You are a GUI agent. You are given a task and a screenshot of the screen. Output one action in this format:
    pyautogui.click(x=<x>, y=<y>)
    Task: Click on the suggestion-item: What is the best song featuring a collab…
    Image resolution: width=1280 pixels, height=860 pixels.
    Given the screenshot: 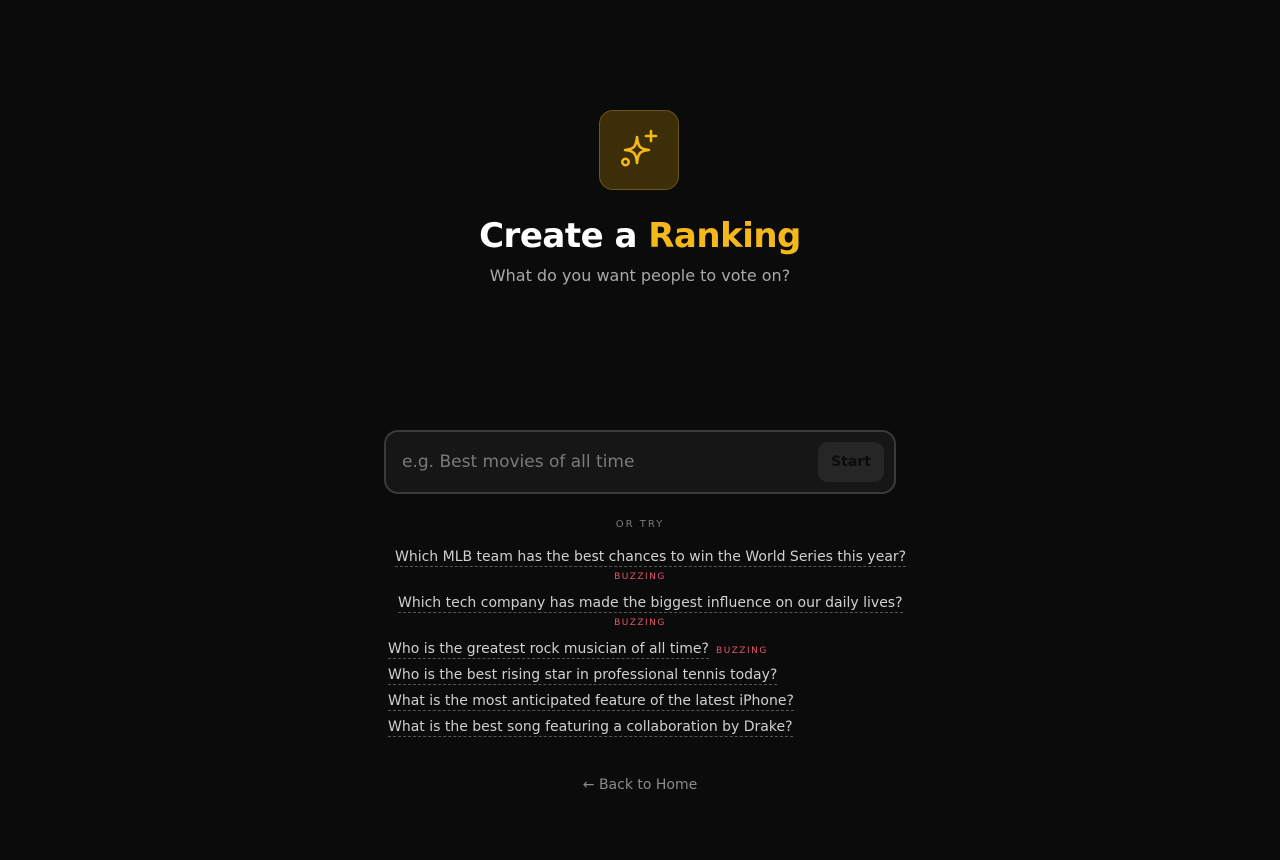 What is the action you would take?
    pyautogui.click(x=590, y=726)
    